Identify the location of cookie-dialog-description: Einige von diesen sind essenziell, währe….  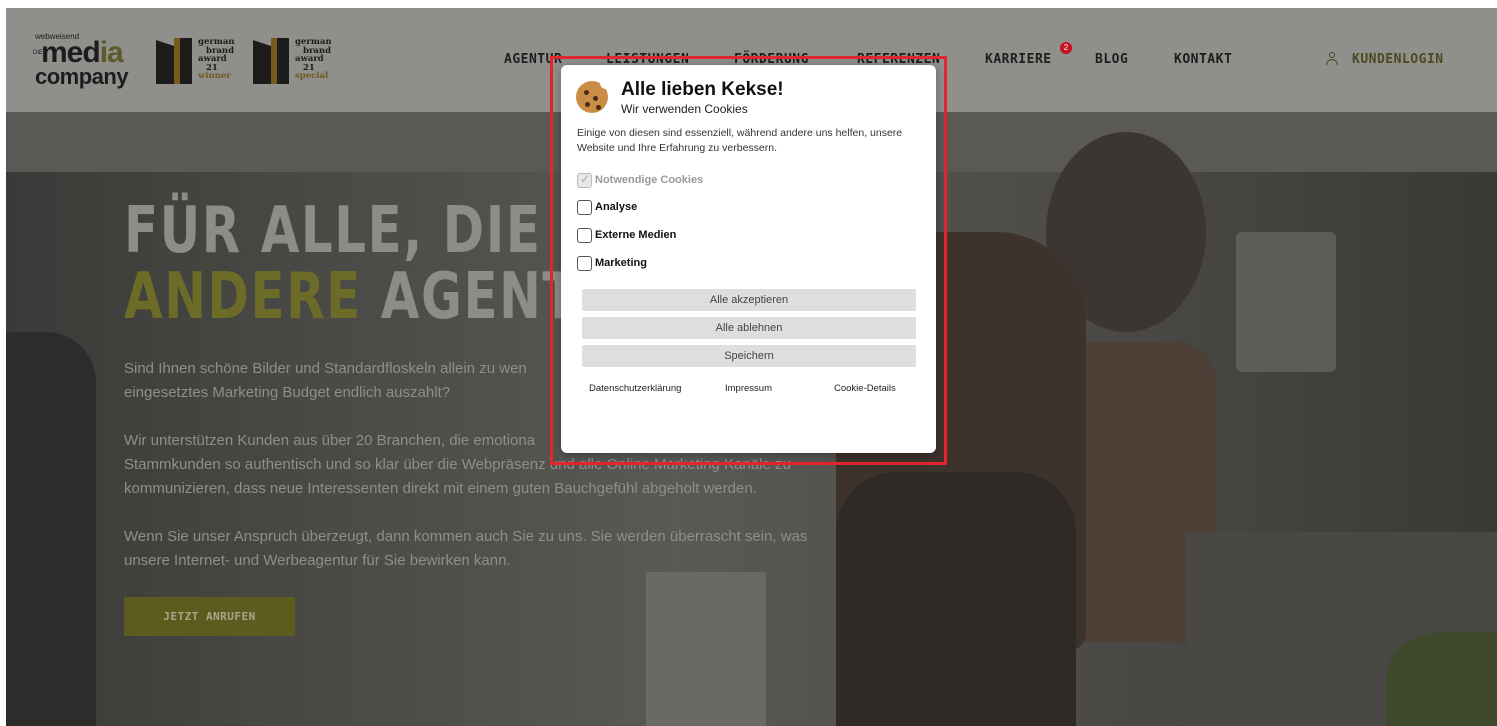
(740, 140).